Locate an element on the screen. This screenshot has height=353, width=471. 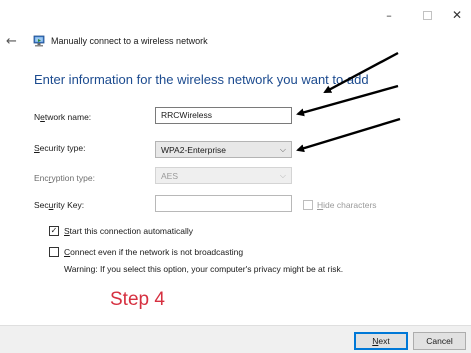
hide-characters-checkbox: Hide characters is located at coordinates (340, 205).